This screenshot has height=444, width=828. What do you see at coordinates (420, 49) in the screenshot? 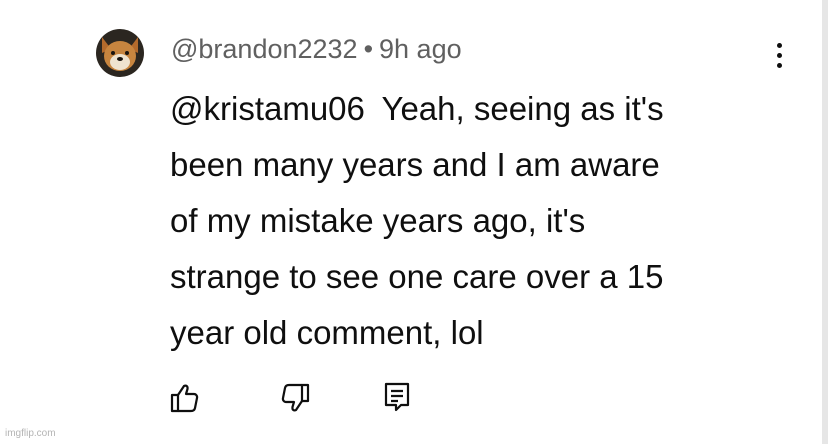
I see `comment-timestamp: 9h ago` at bounding box center [420, 49].